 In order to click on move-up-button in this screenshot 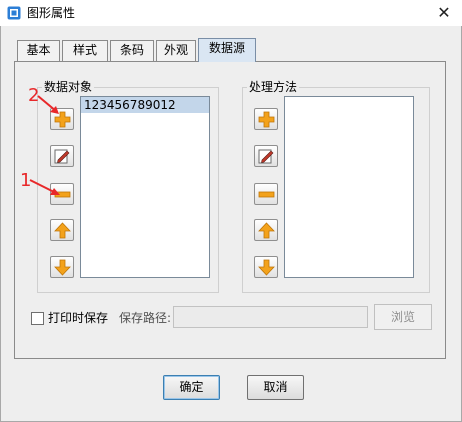, I will do `click(62, 230)`.